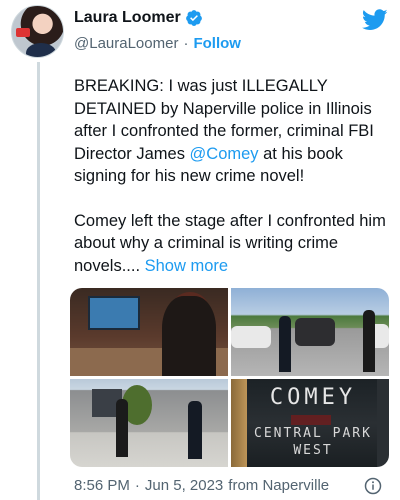 The width and height of the screenshot is (400, 500). I want to click on photo-building-exterior, so click(149, 423).